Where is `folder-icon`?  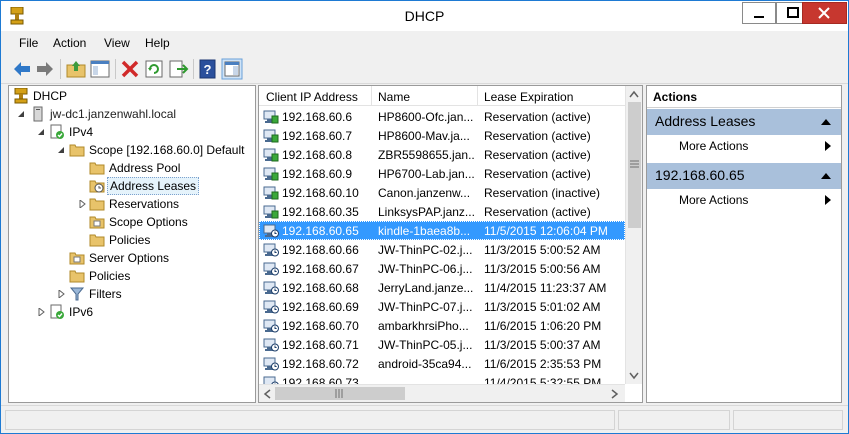
folder-icon is located at coordinates (77, 276).